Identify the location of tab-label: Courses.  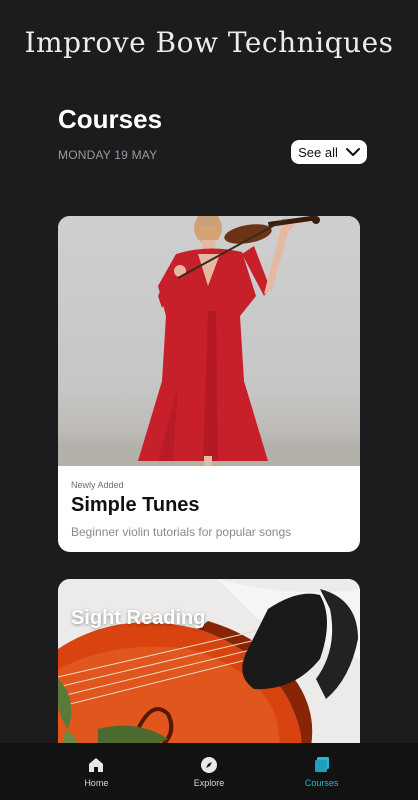
(321, 782).